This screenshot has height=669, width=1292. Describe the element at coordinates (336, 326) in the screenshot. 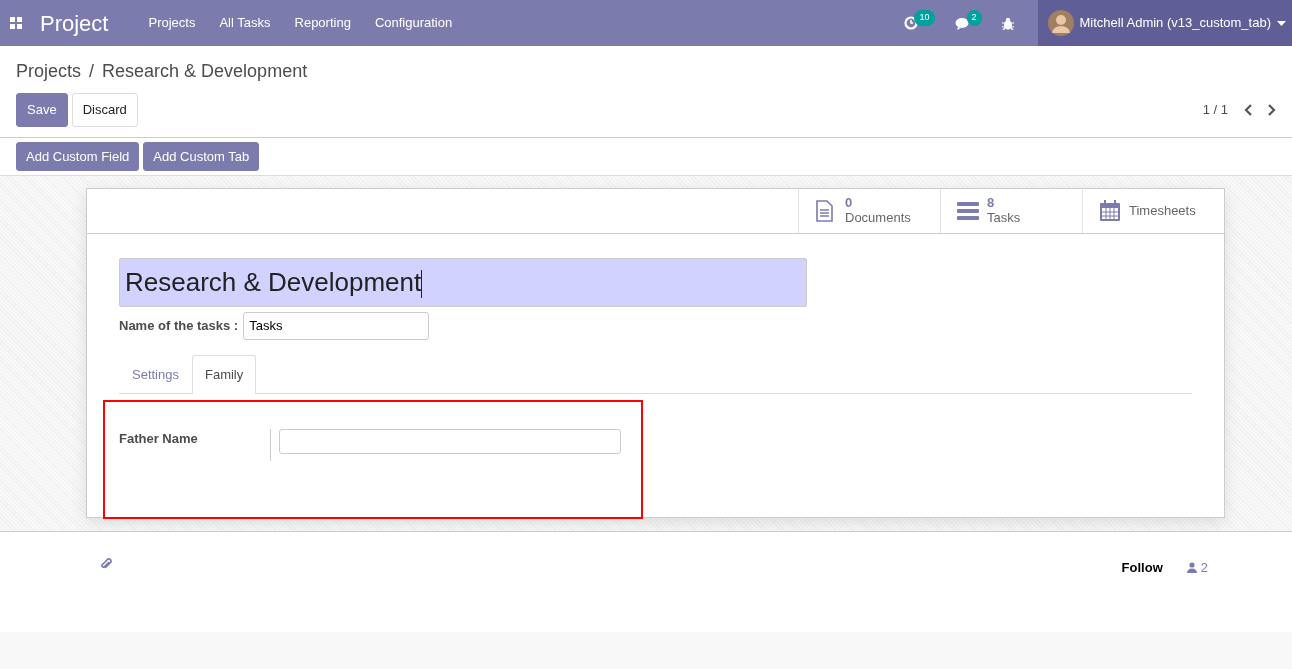

I see `task-name-field: Tasks` at that location.